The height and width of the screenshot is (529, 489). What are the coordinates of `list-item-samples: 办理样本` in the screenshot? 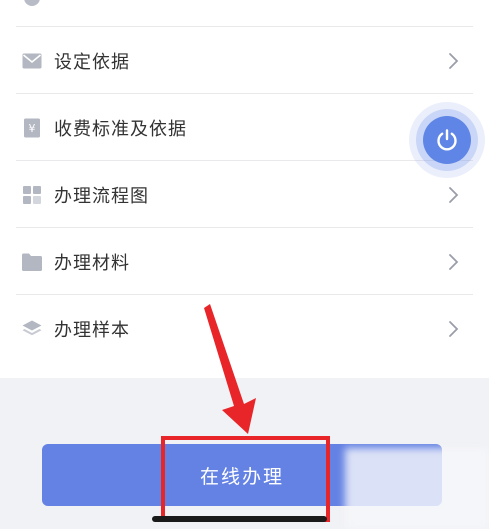 It's located at (244, 328).